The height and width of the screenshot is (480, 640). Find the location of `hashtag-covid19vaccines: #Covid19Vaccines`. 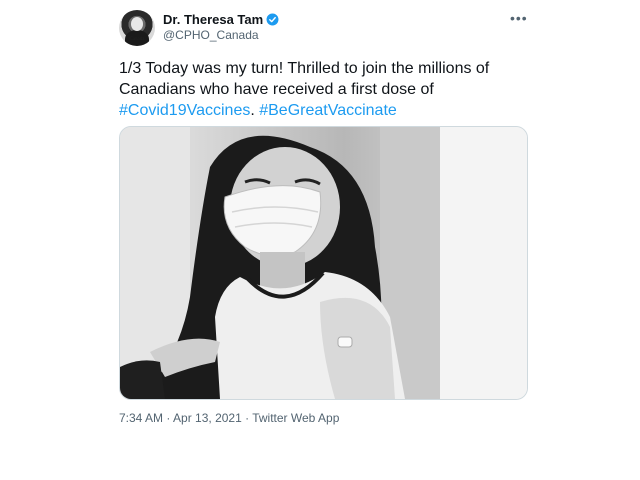

hashtag-covid19vaccines: #Covid19Vaccines is located at coordinates (184, 110).